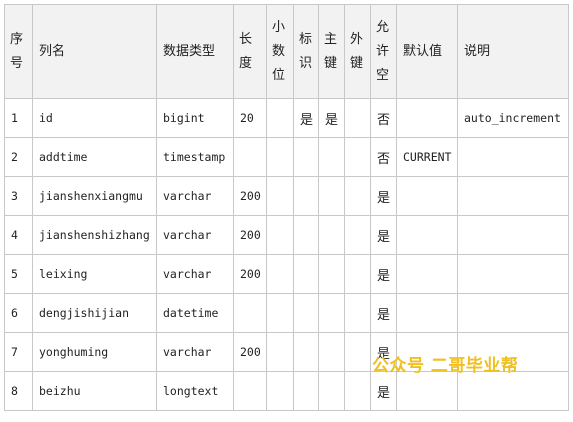 The width and height of the screenshot is (573, 422). What do you see at coordinates (427, 157) in the screenshot?
I see `table-cell: CURRENT` at bounding box center [427, 157].